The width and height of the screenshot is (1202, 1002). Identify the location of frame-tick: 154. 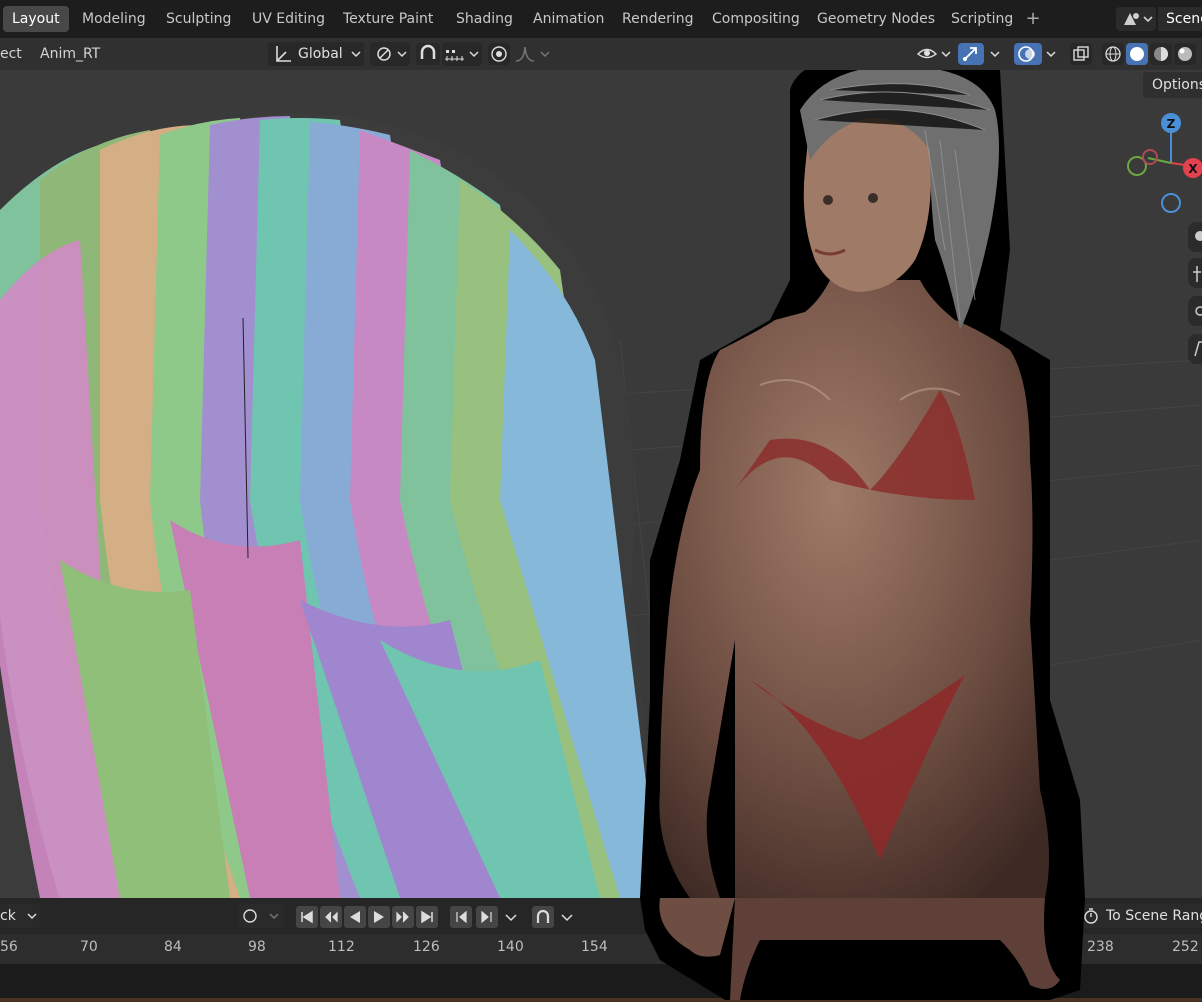
(594, 947).